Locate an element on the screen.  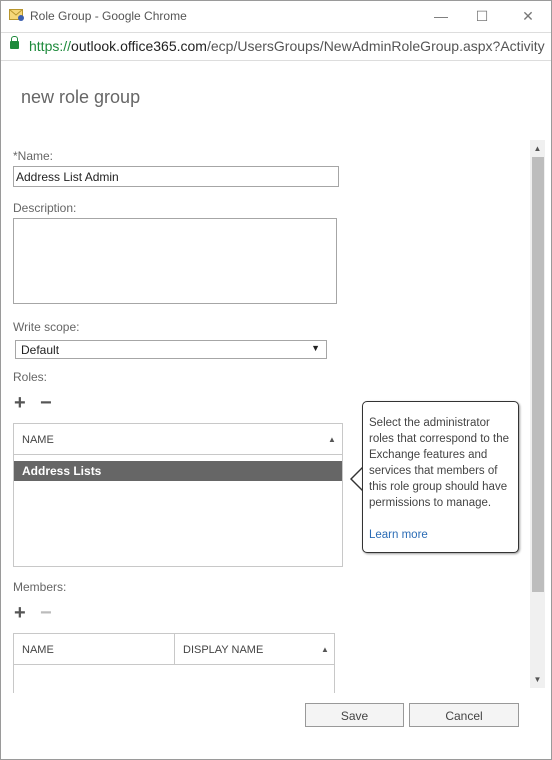
write-scope-value: Default is located at coordinates (40, 350).